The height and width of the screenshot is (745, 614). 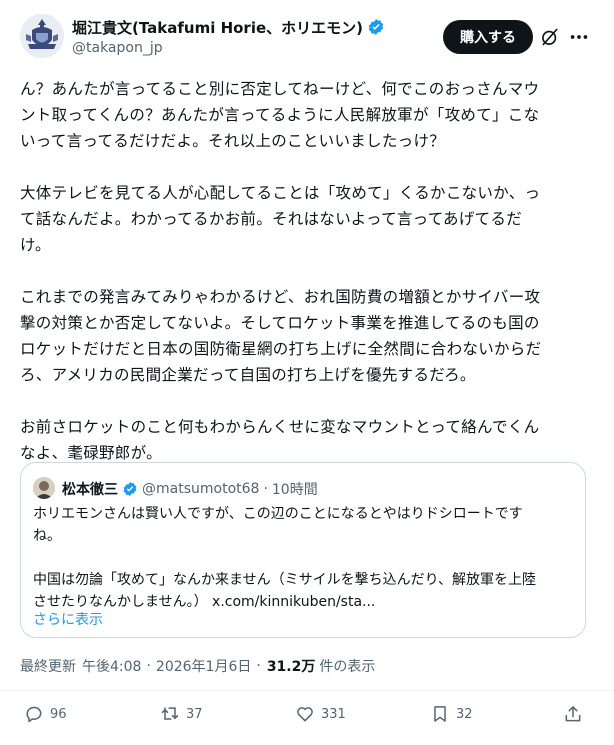 I want to click on quote-verified-badge-icon, so click(x=130, y=489).